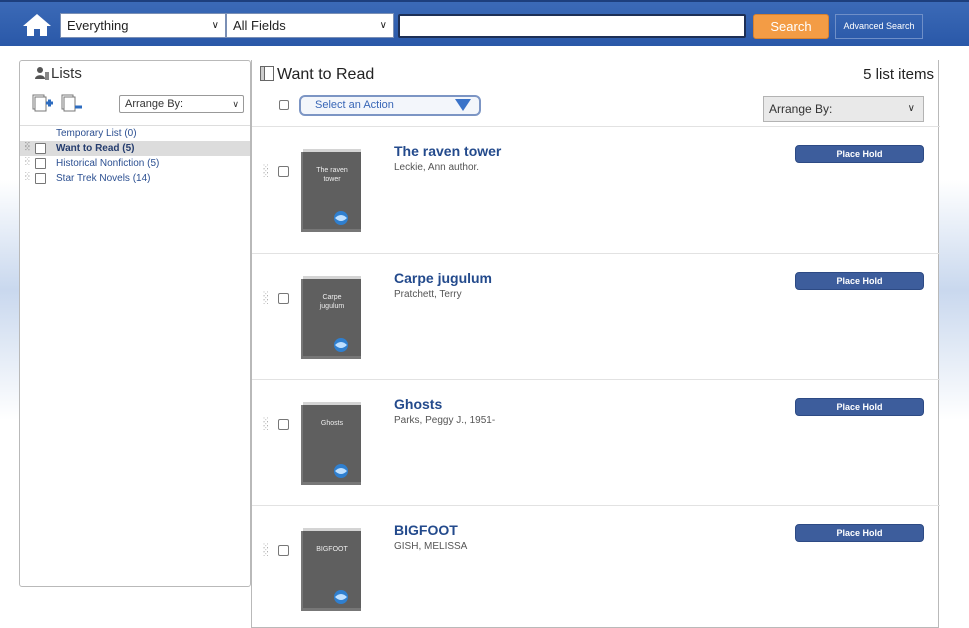 This screenshot has height=628, width=969. I want to click on sidebar-item-label: Star Trek Novels (14), so click(103, 178).